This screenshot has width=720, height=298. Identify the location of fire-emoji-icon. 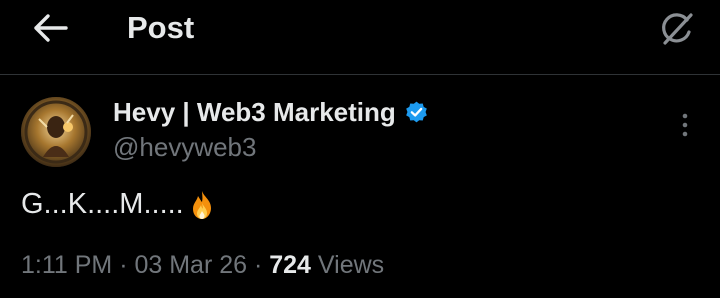
(201, 204).